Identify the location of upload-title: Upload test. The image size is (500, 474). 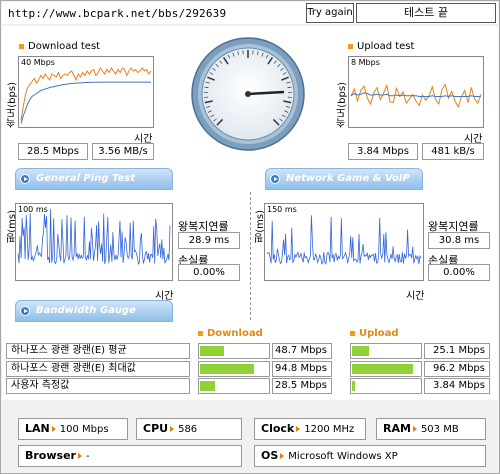
(381, 46).